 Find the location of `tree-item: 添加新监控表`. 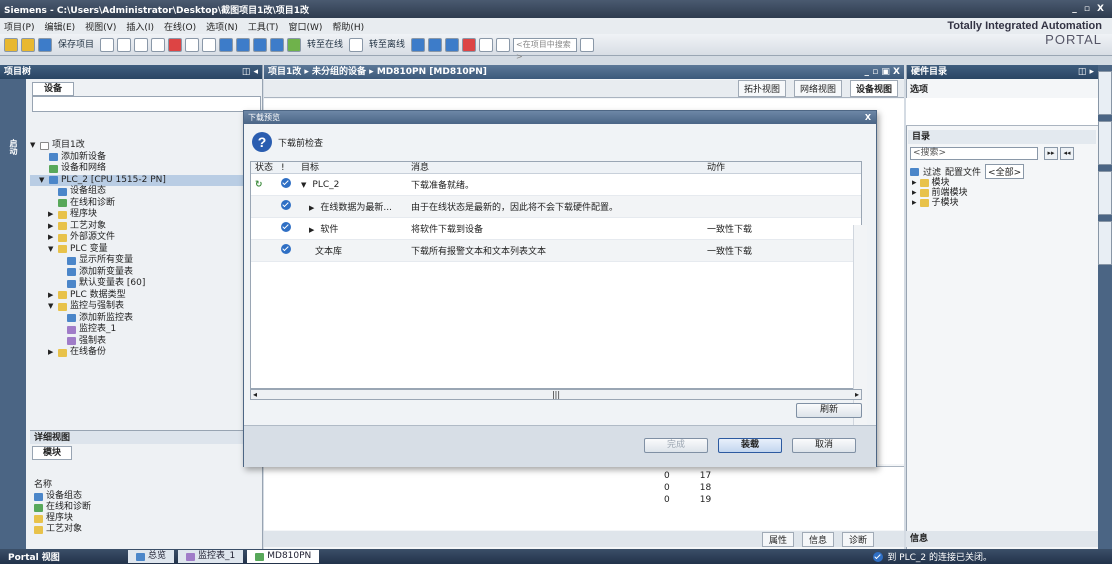

tree-item: 添加新监控表 is located at coordinates (145, 319).